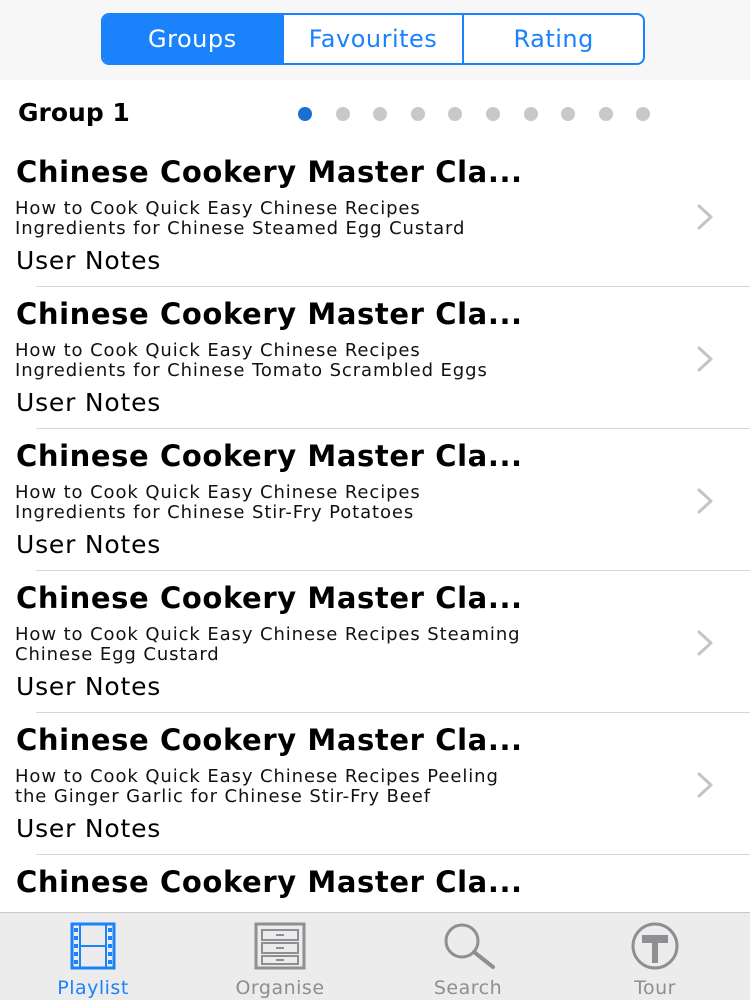 The height and width of the screenshot is (1001, 750). Describe the element at coordinates (280, 988) in the screenshot. I see `tab-label: Organise` at that location.